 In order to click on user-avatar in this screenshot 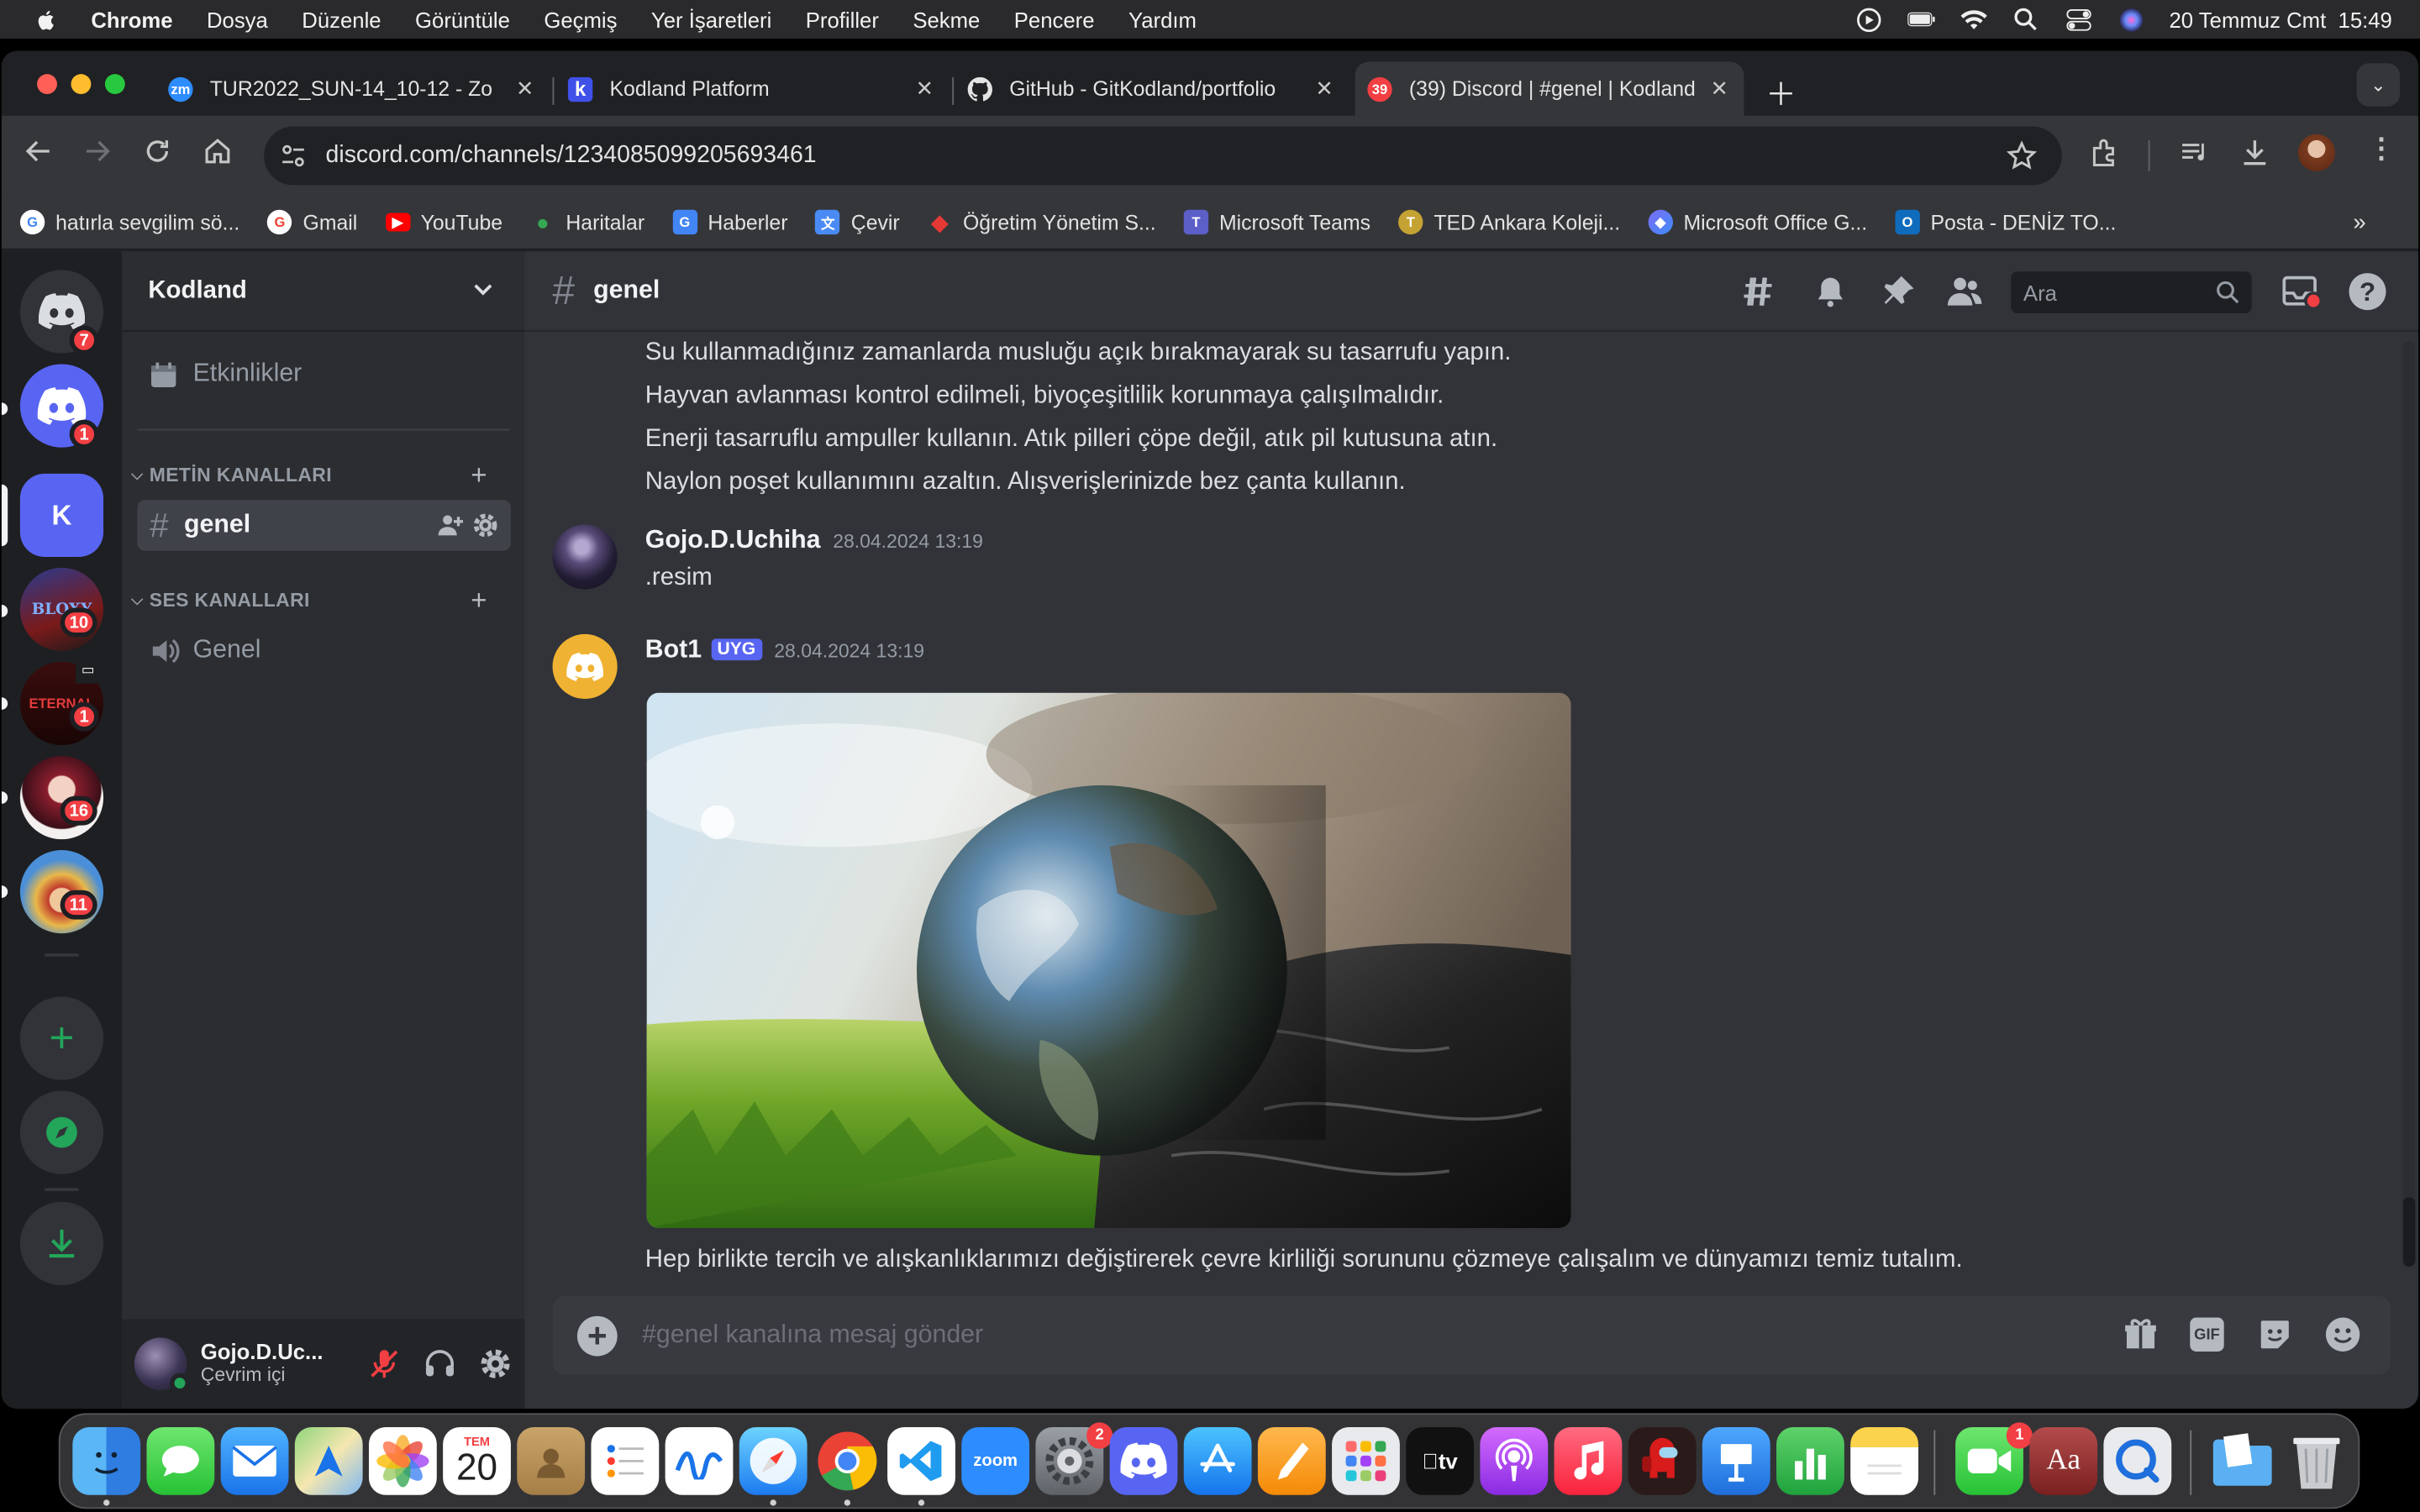, I will do `click(162, 1365)`.